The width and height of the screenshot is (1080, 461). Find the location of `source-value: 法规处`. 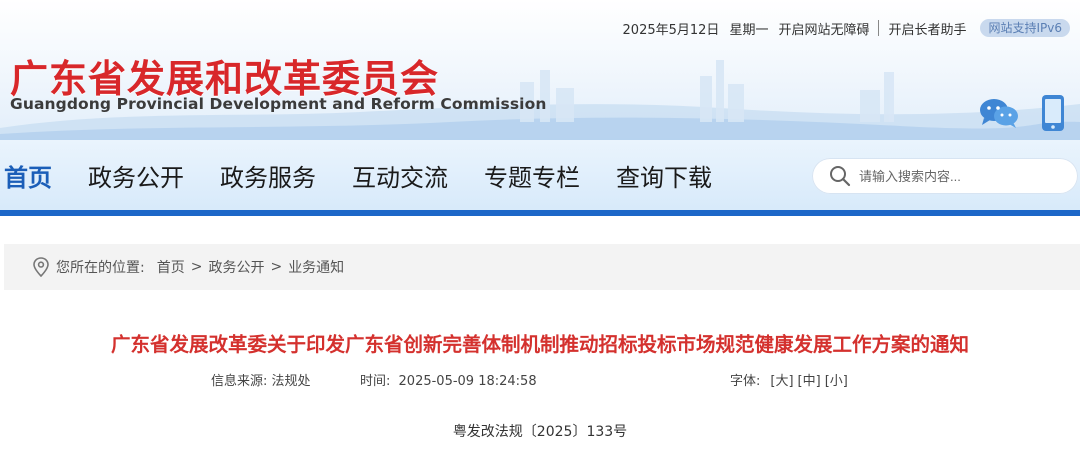

source-value: 法规处 is located at coordinates (291, 381).